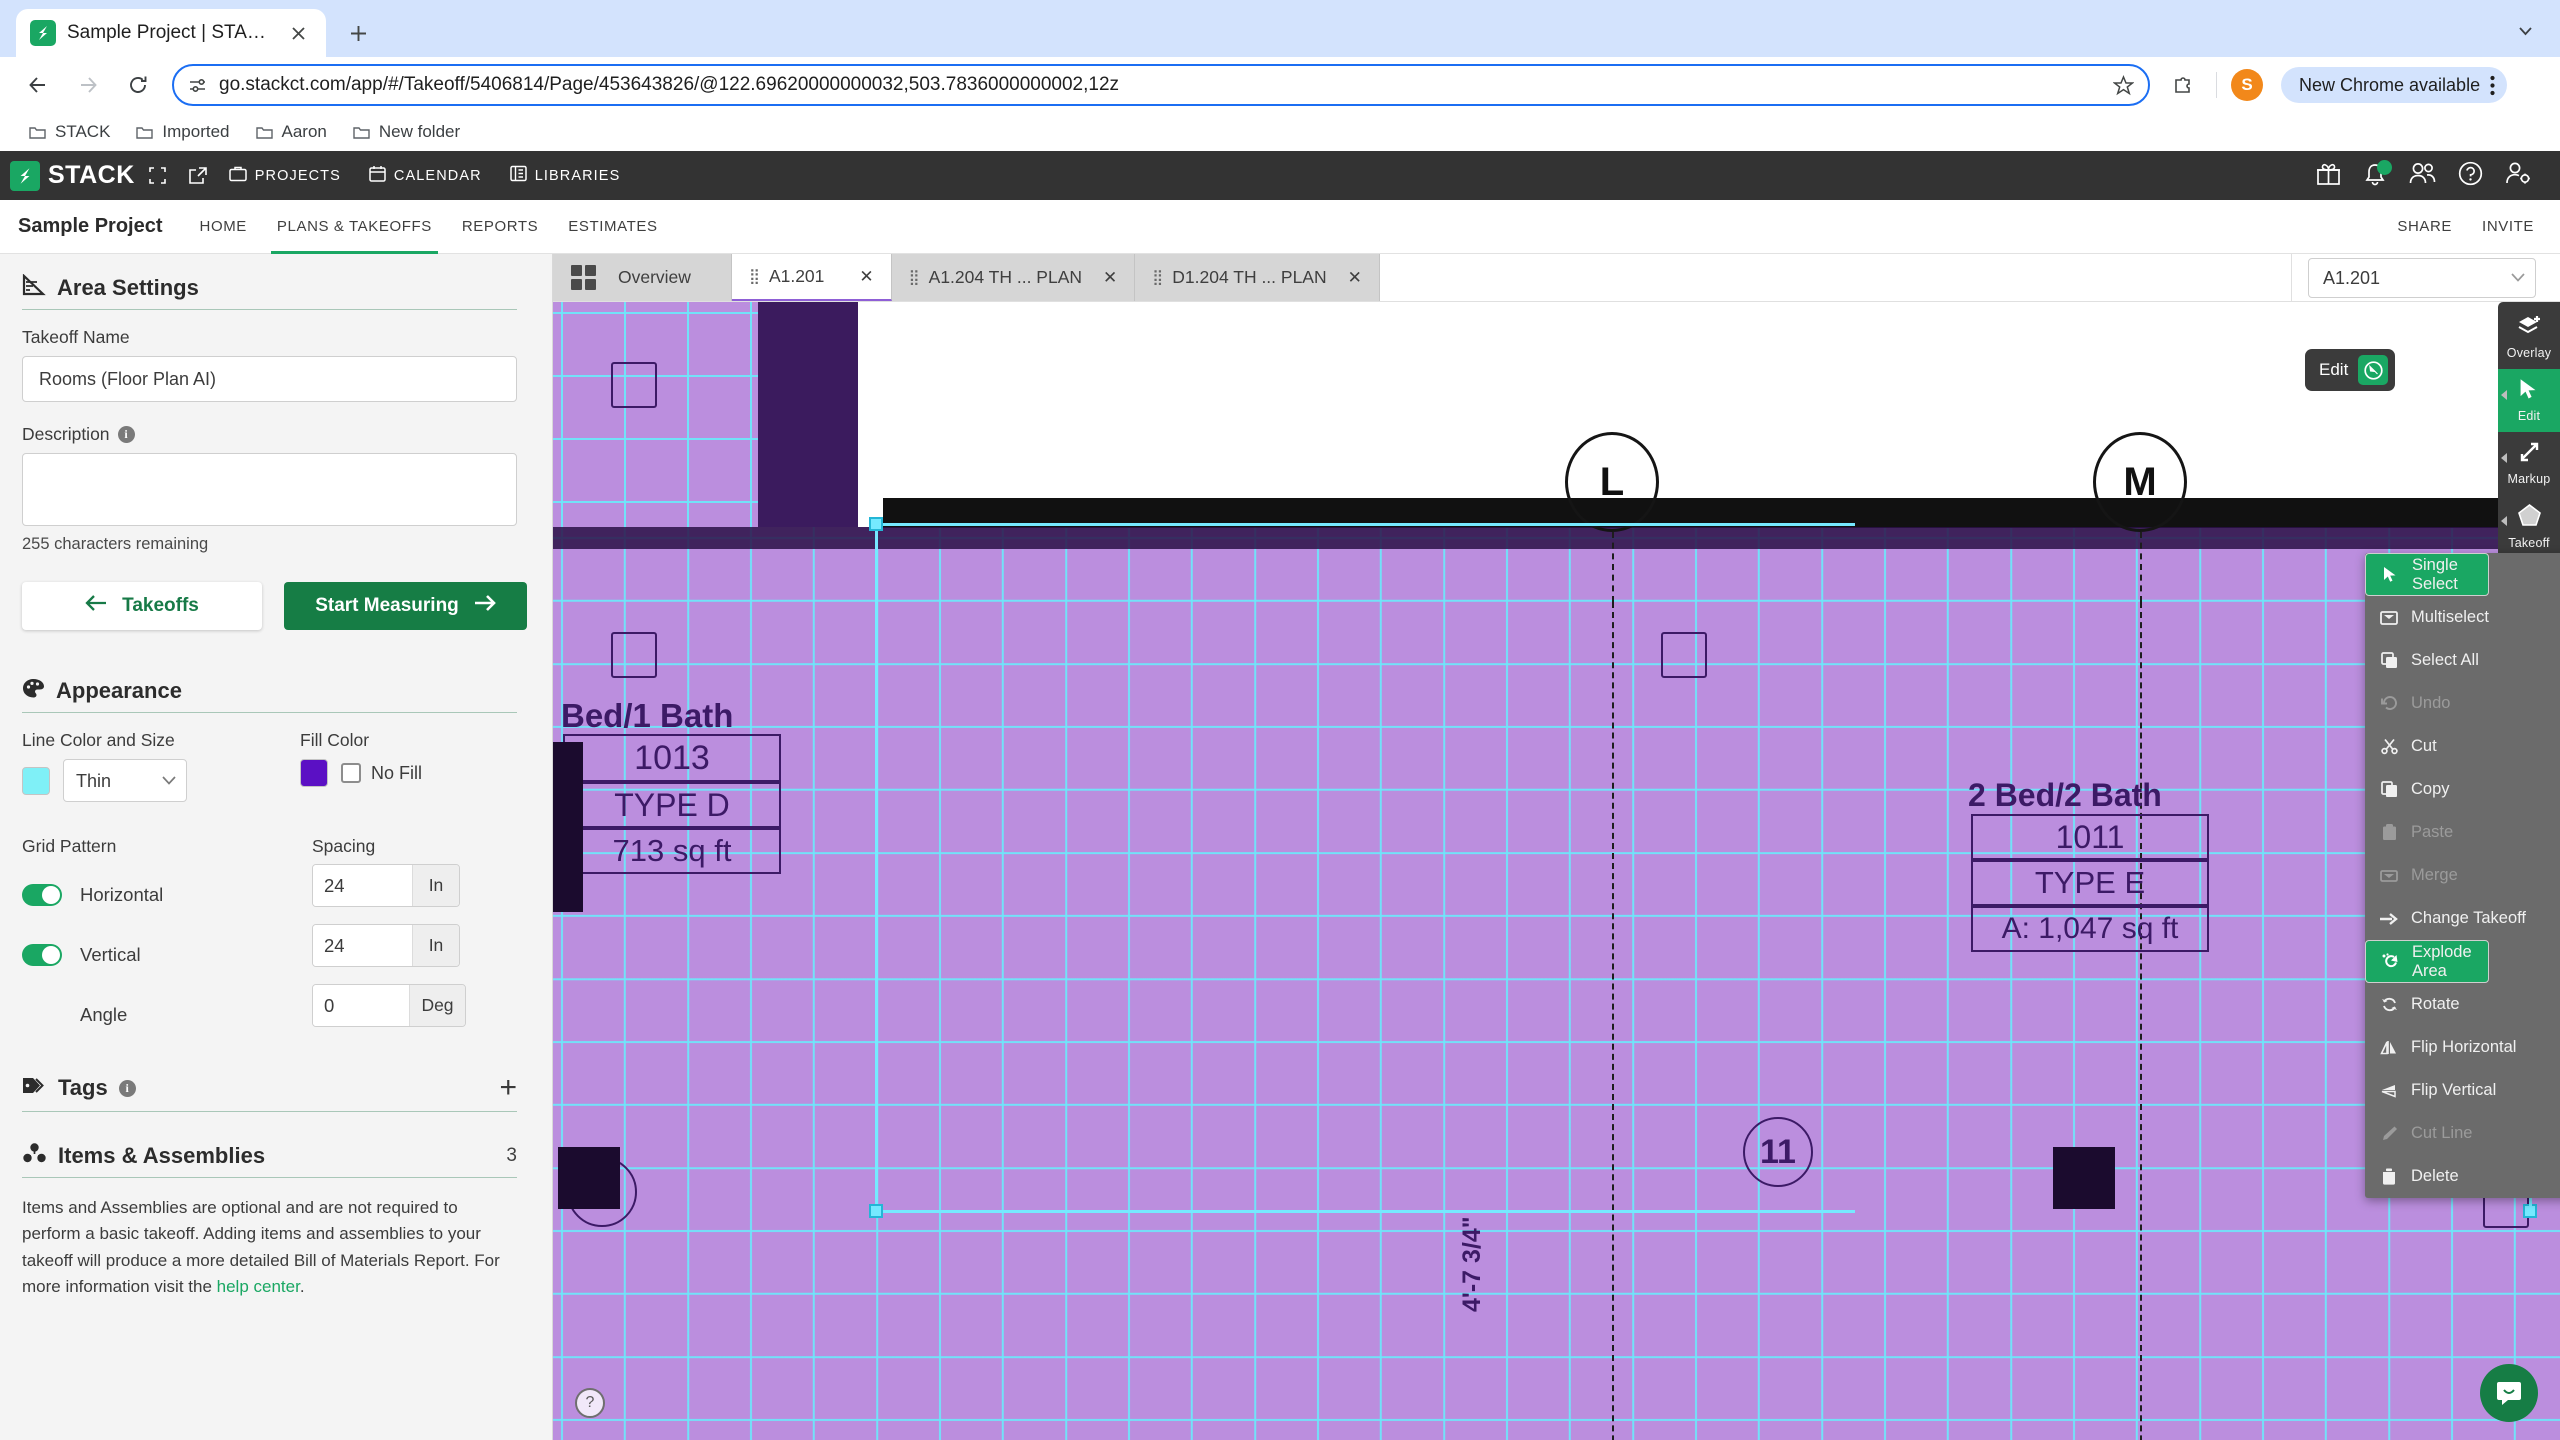 The width and height of the screenshot is (2560, 1440). Describe the element at coordinates (142, 606) in the screenshot. I see `takeoffs-button: Takeoffs` at that location.